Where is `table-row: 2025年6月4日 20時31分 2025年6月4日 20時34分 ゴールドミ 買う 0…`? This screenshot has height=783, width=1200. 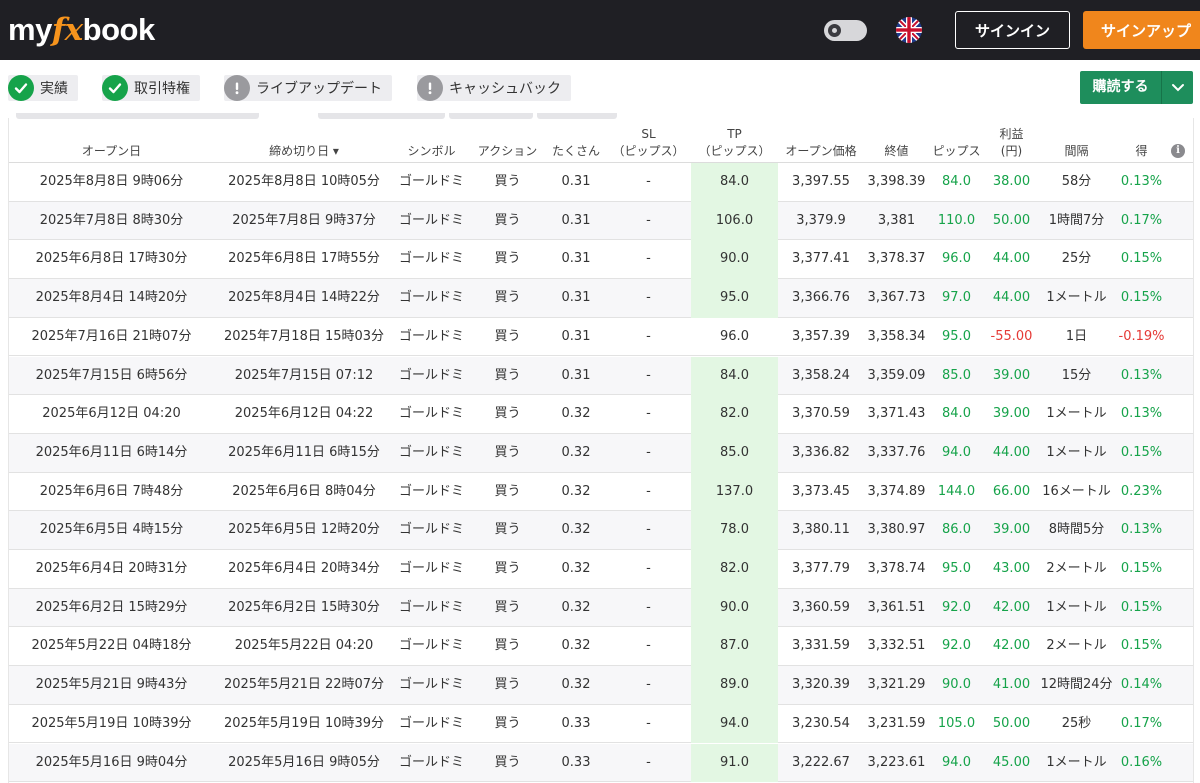
table-row: 2025年6月4日 20時31分 2025年6月4日 20時34分 ゴールドミ 買う 0… is located at coordinates (601, 569).